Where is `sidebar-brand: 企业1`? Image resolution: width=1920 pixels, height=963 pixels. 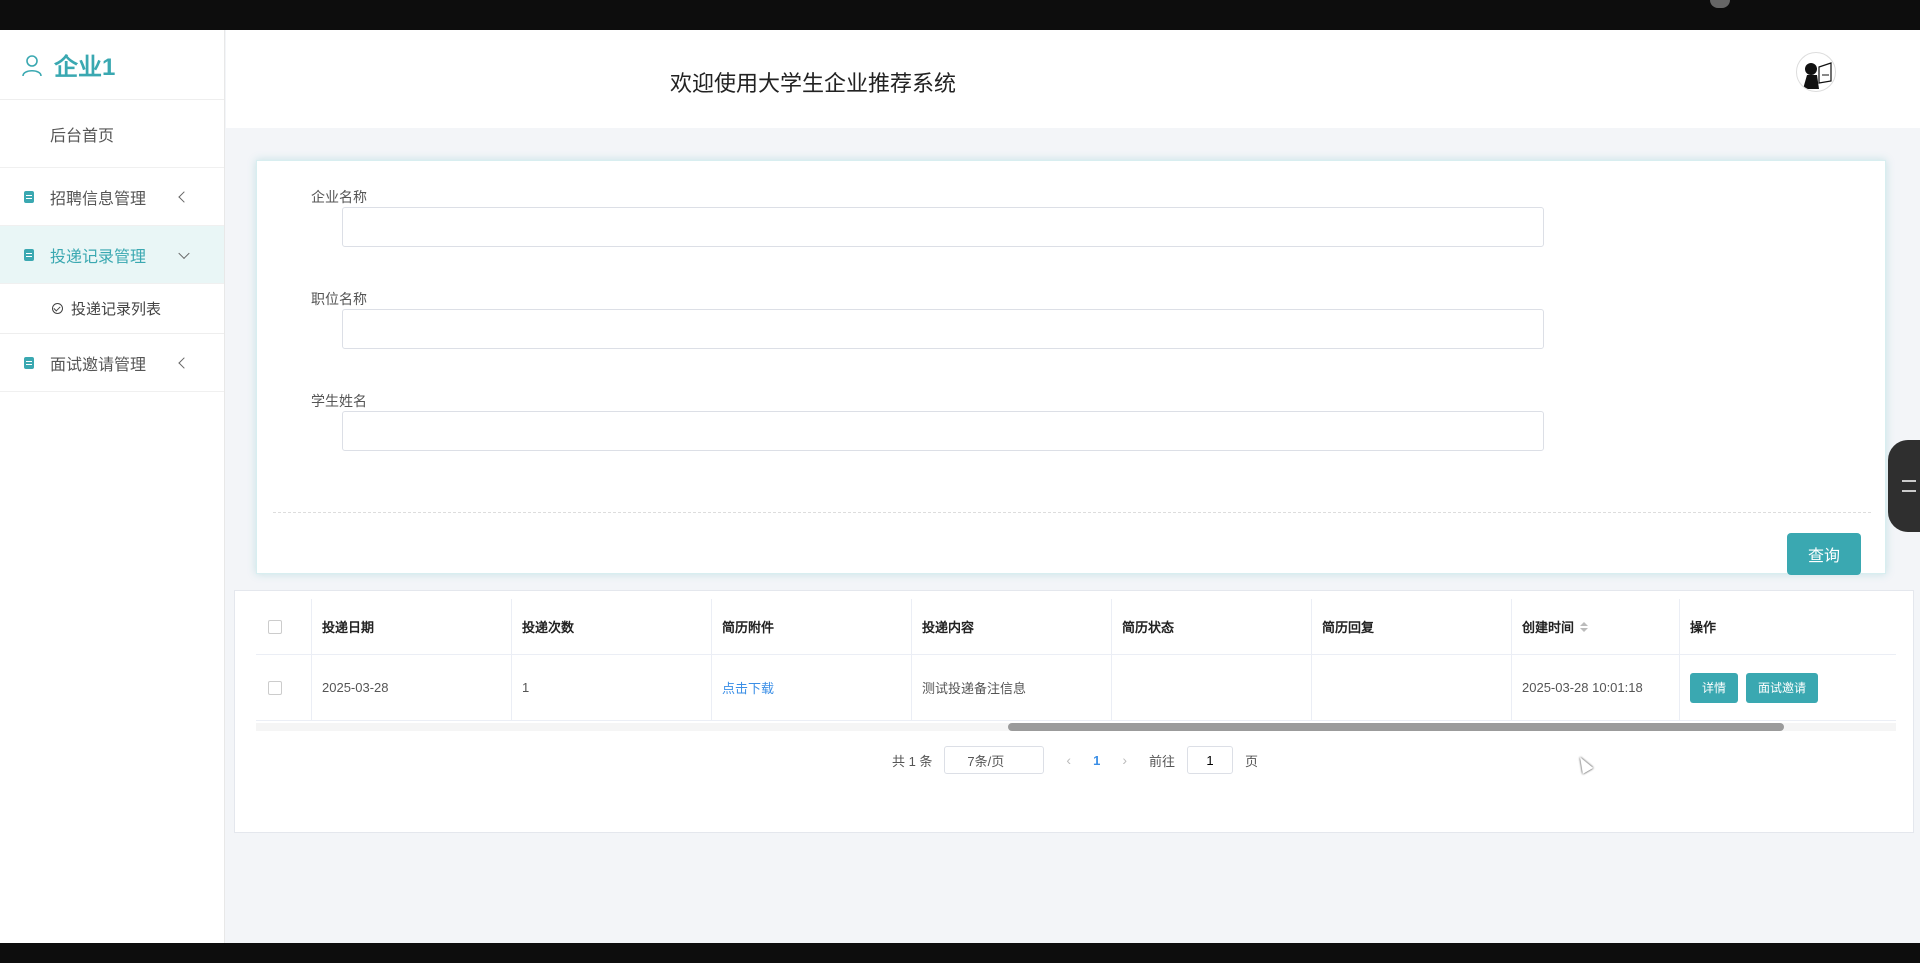
sidebar-brand: 企业1 is located at coordinates (112, 65).